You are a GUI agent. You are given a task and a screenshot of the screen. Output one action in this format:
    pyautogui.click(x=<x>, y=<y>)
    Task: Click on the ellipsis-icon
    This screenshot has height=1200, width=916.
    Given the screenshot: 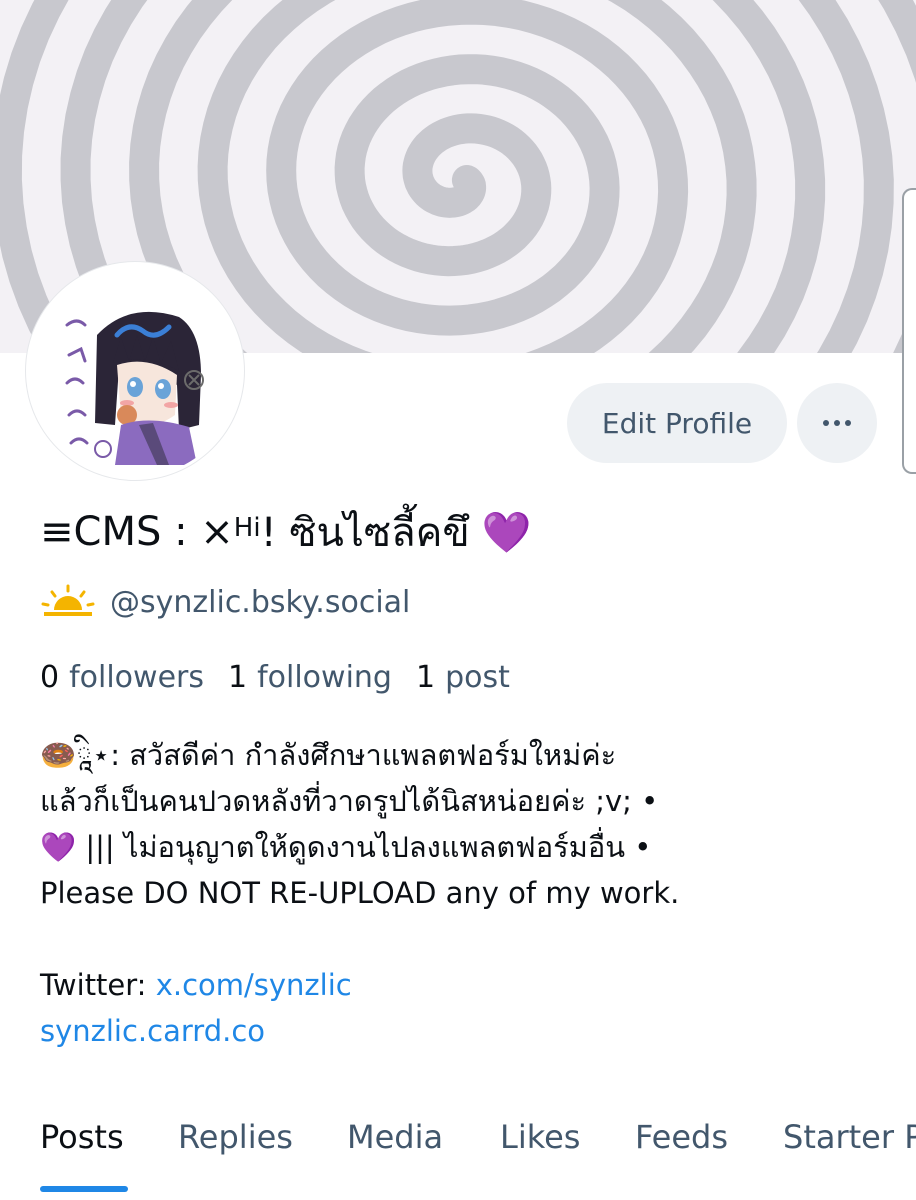 What is the action you would take?
    pyautogui.click(x=837, y=423)
    